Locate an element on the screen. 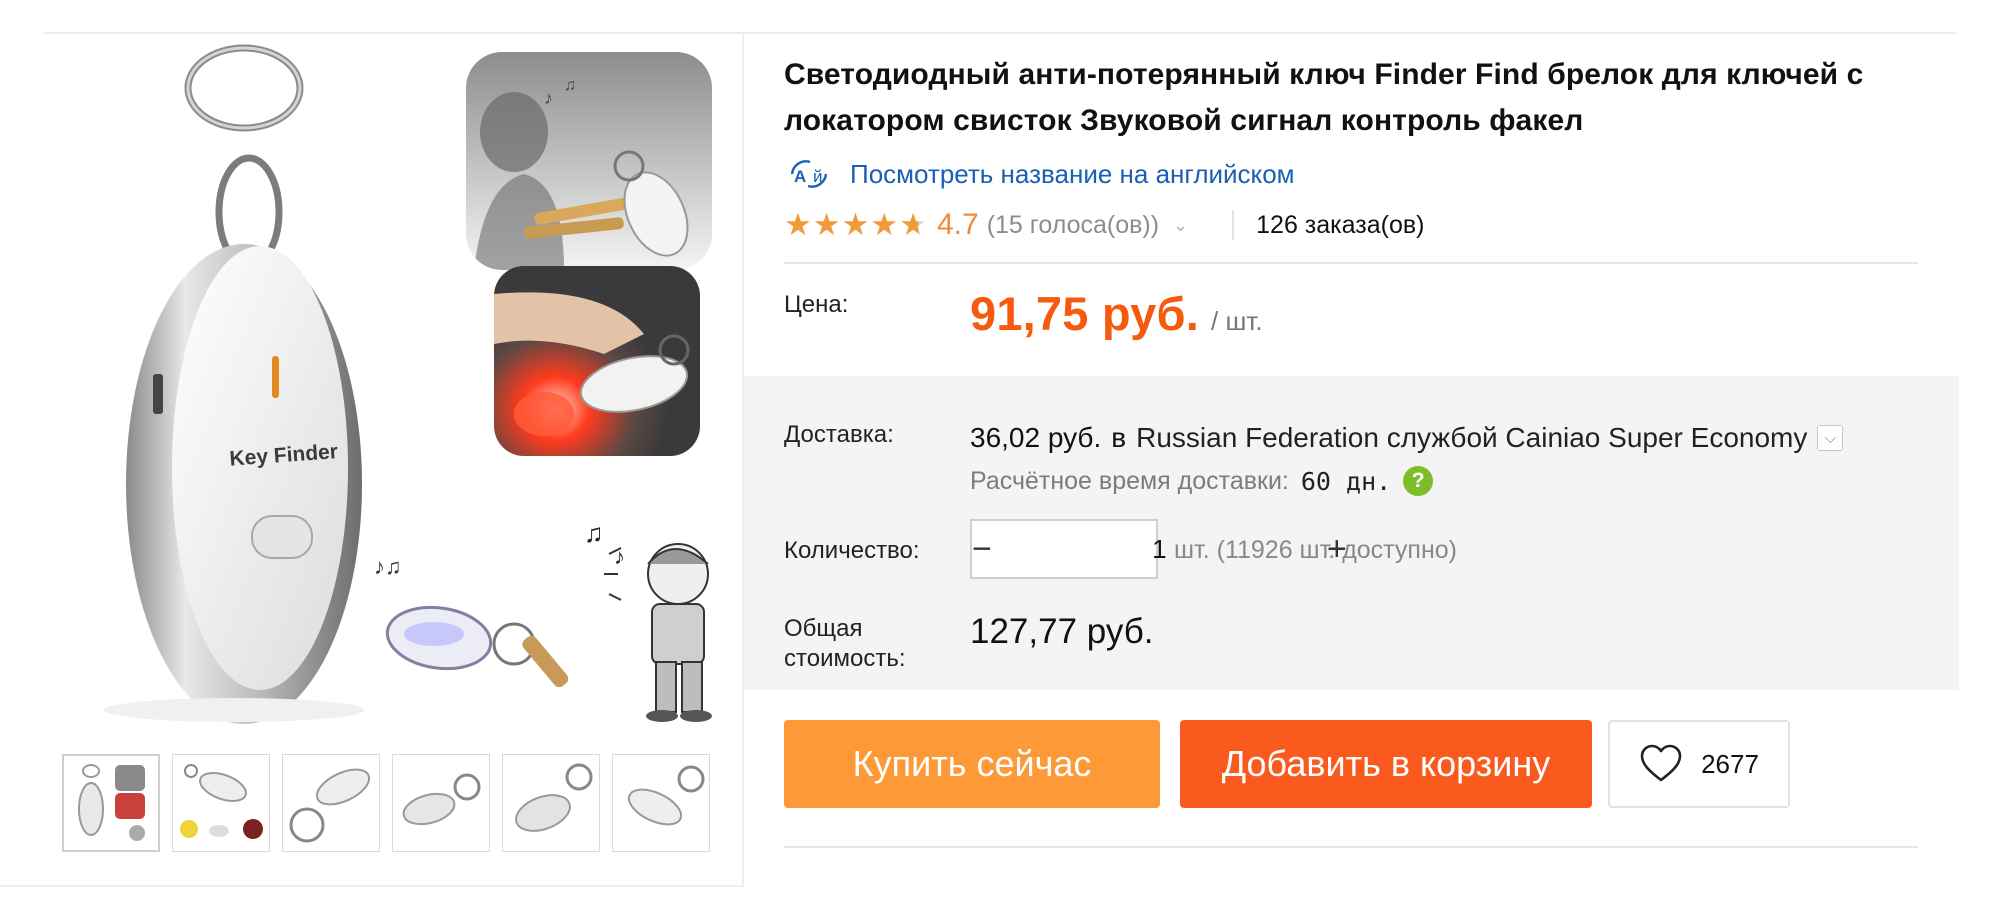  thumbnail-strip is located at coordinates (386, 803).